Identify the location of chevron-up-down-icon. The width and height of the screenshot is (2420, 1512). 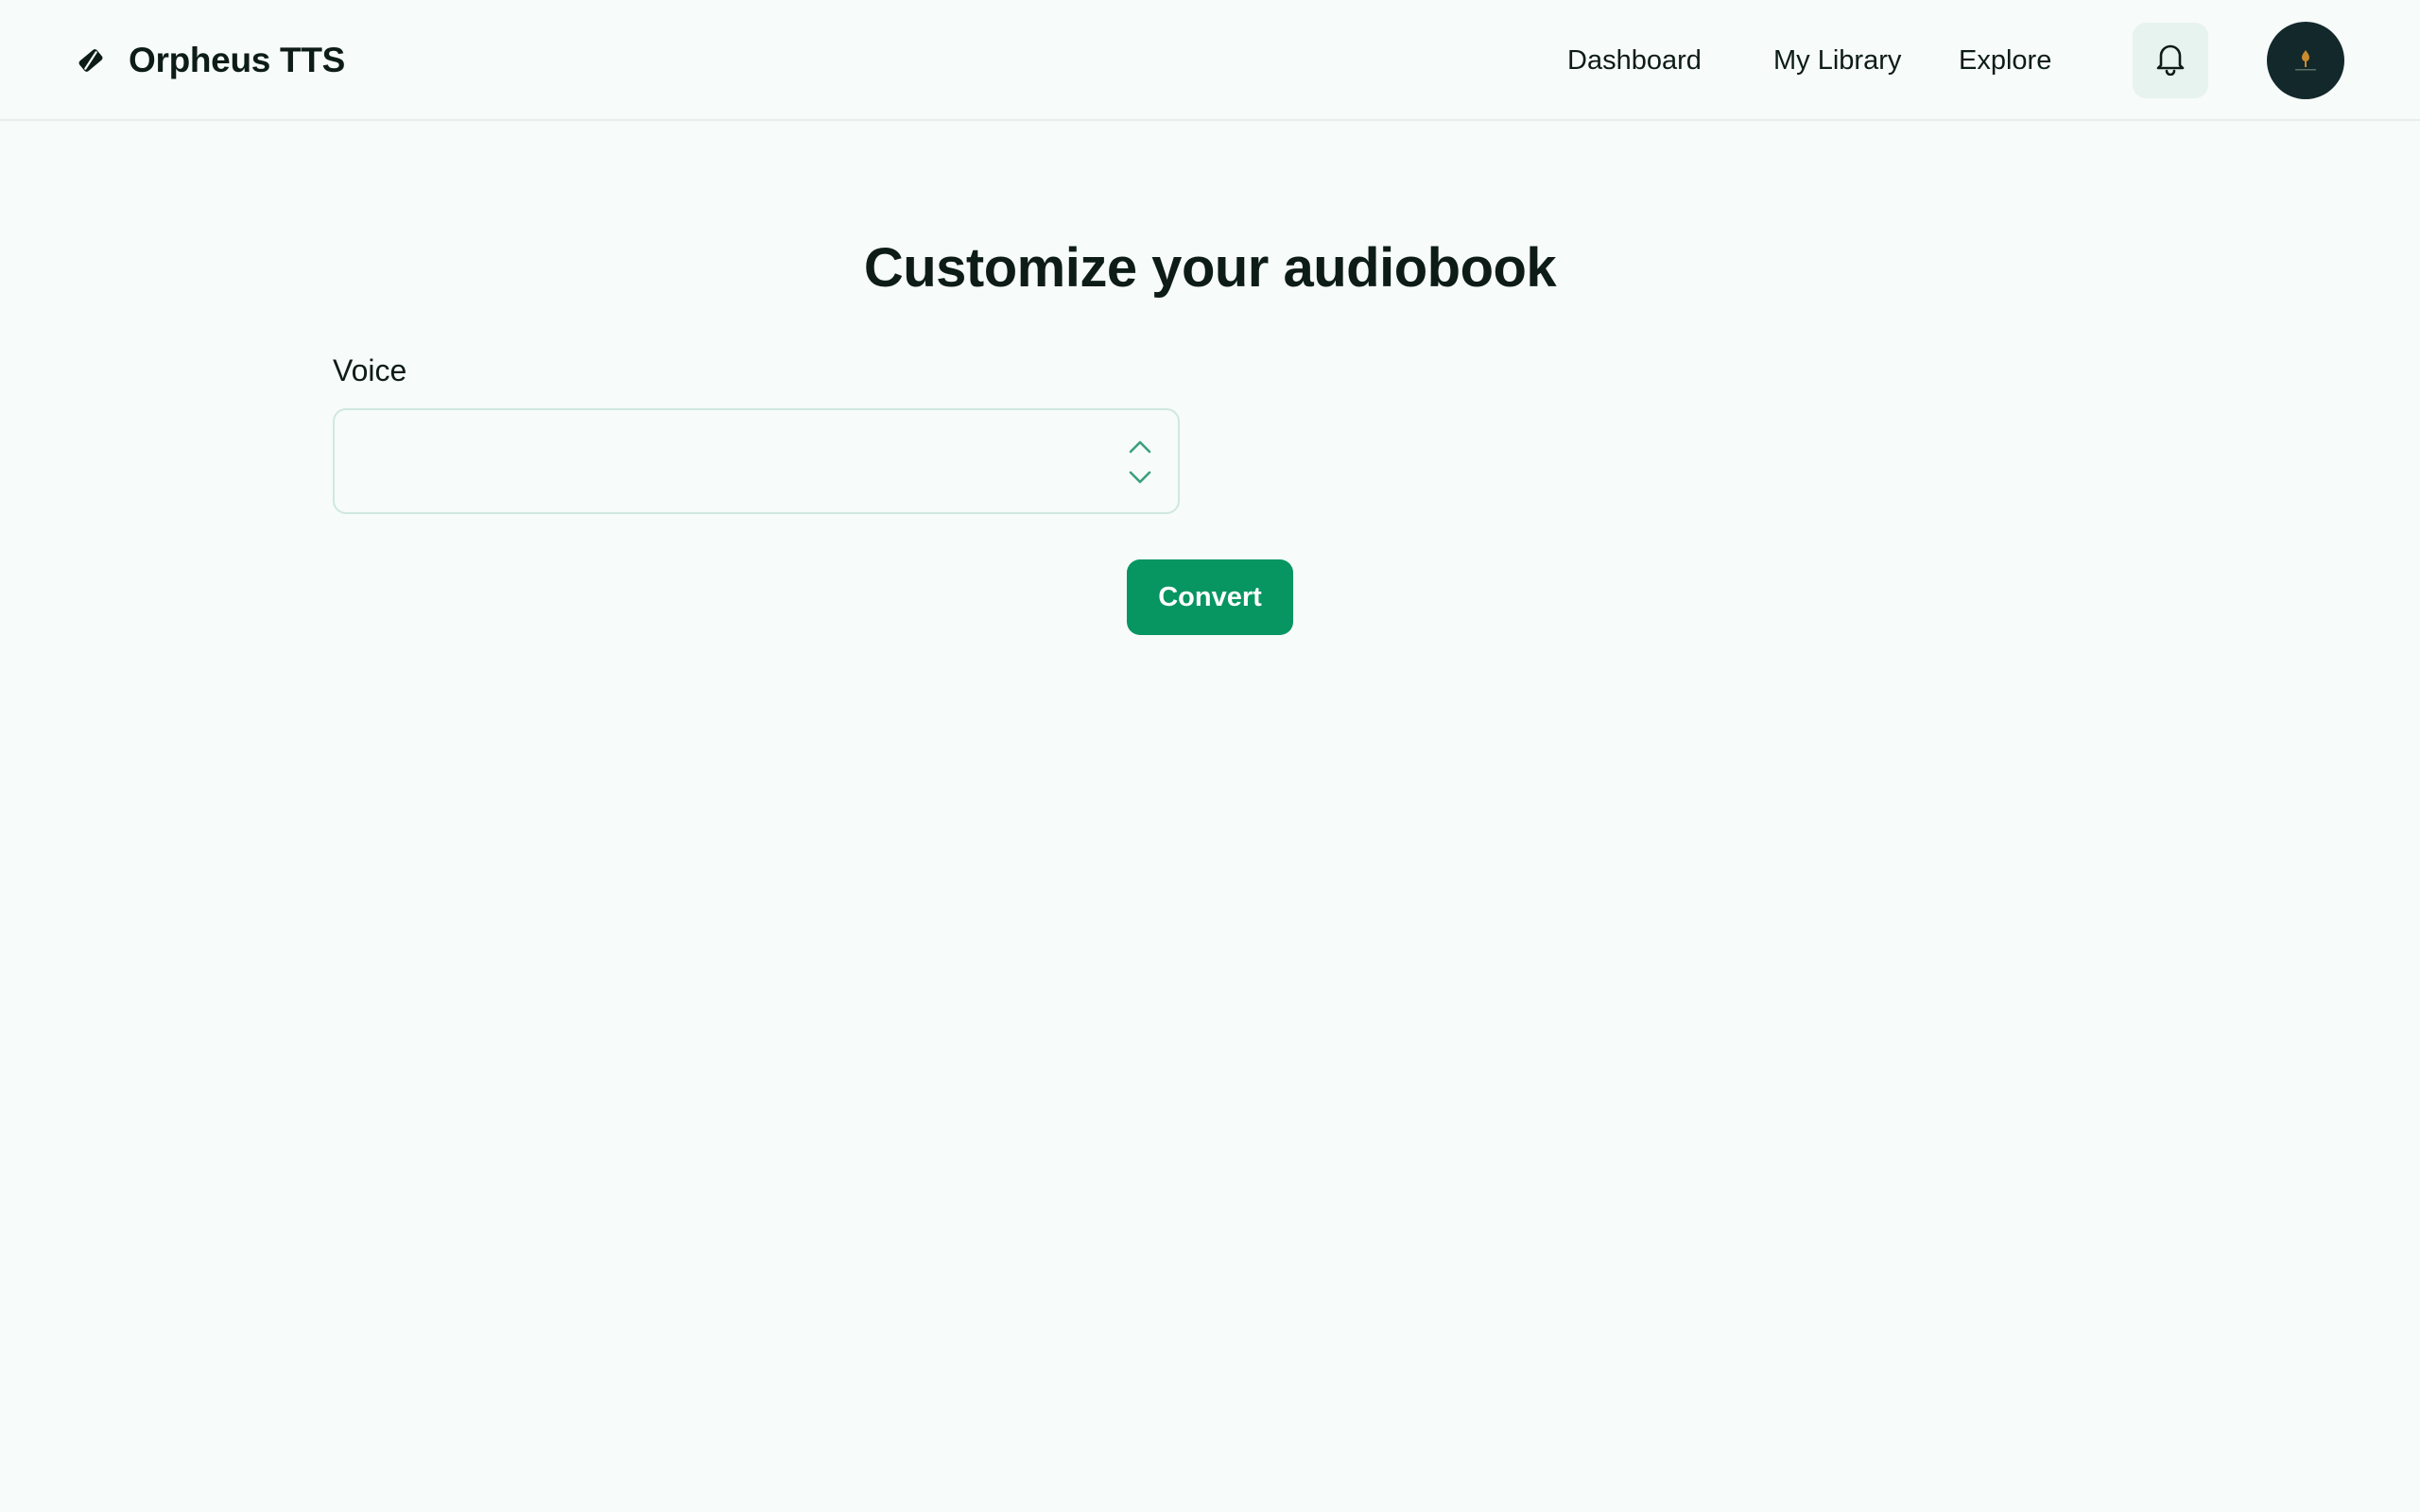
(1140, 462).